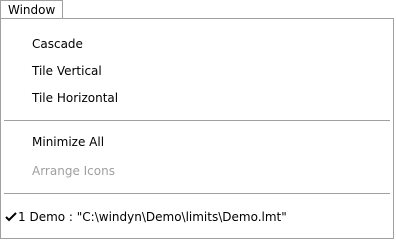  I want to click on menu-item-tile-vertical: Tile Vertical, so click(197, 71).